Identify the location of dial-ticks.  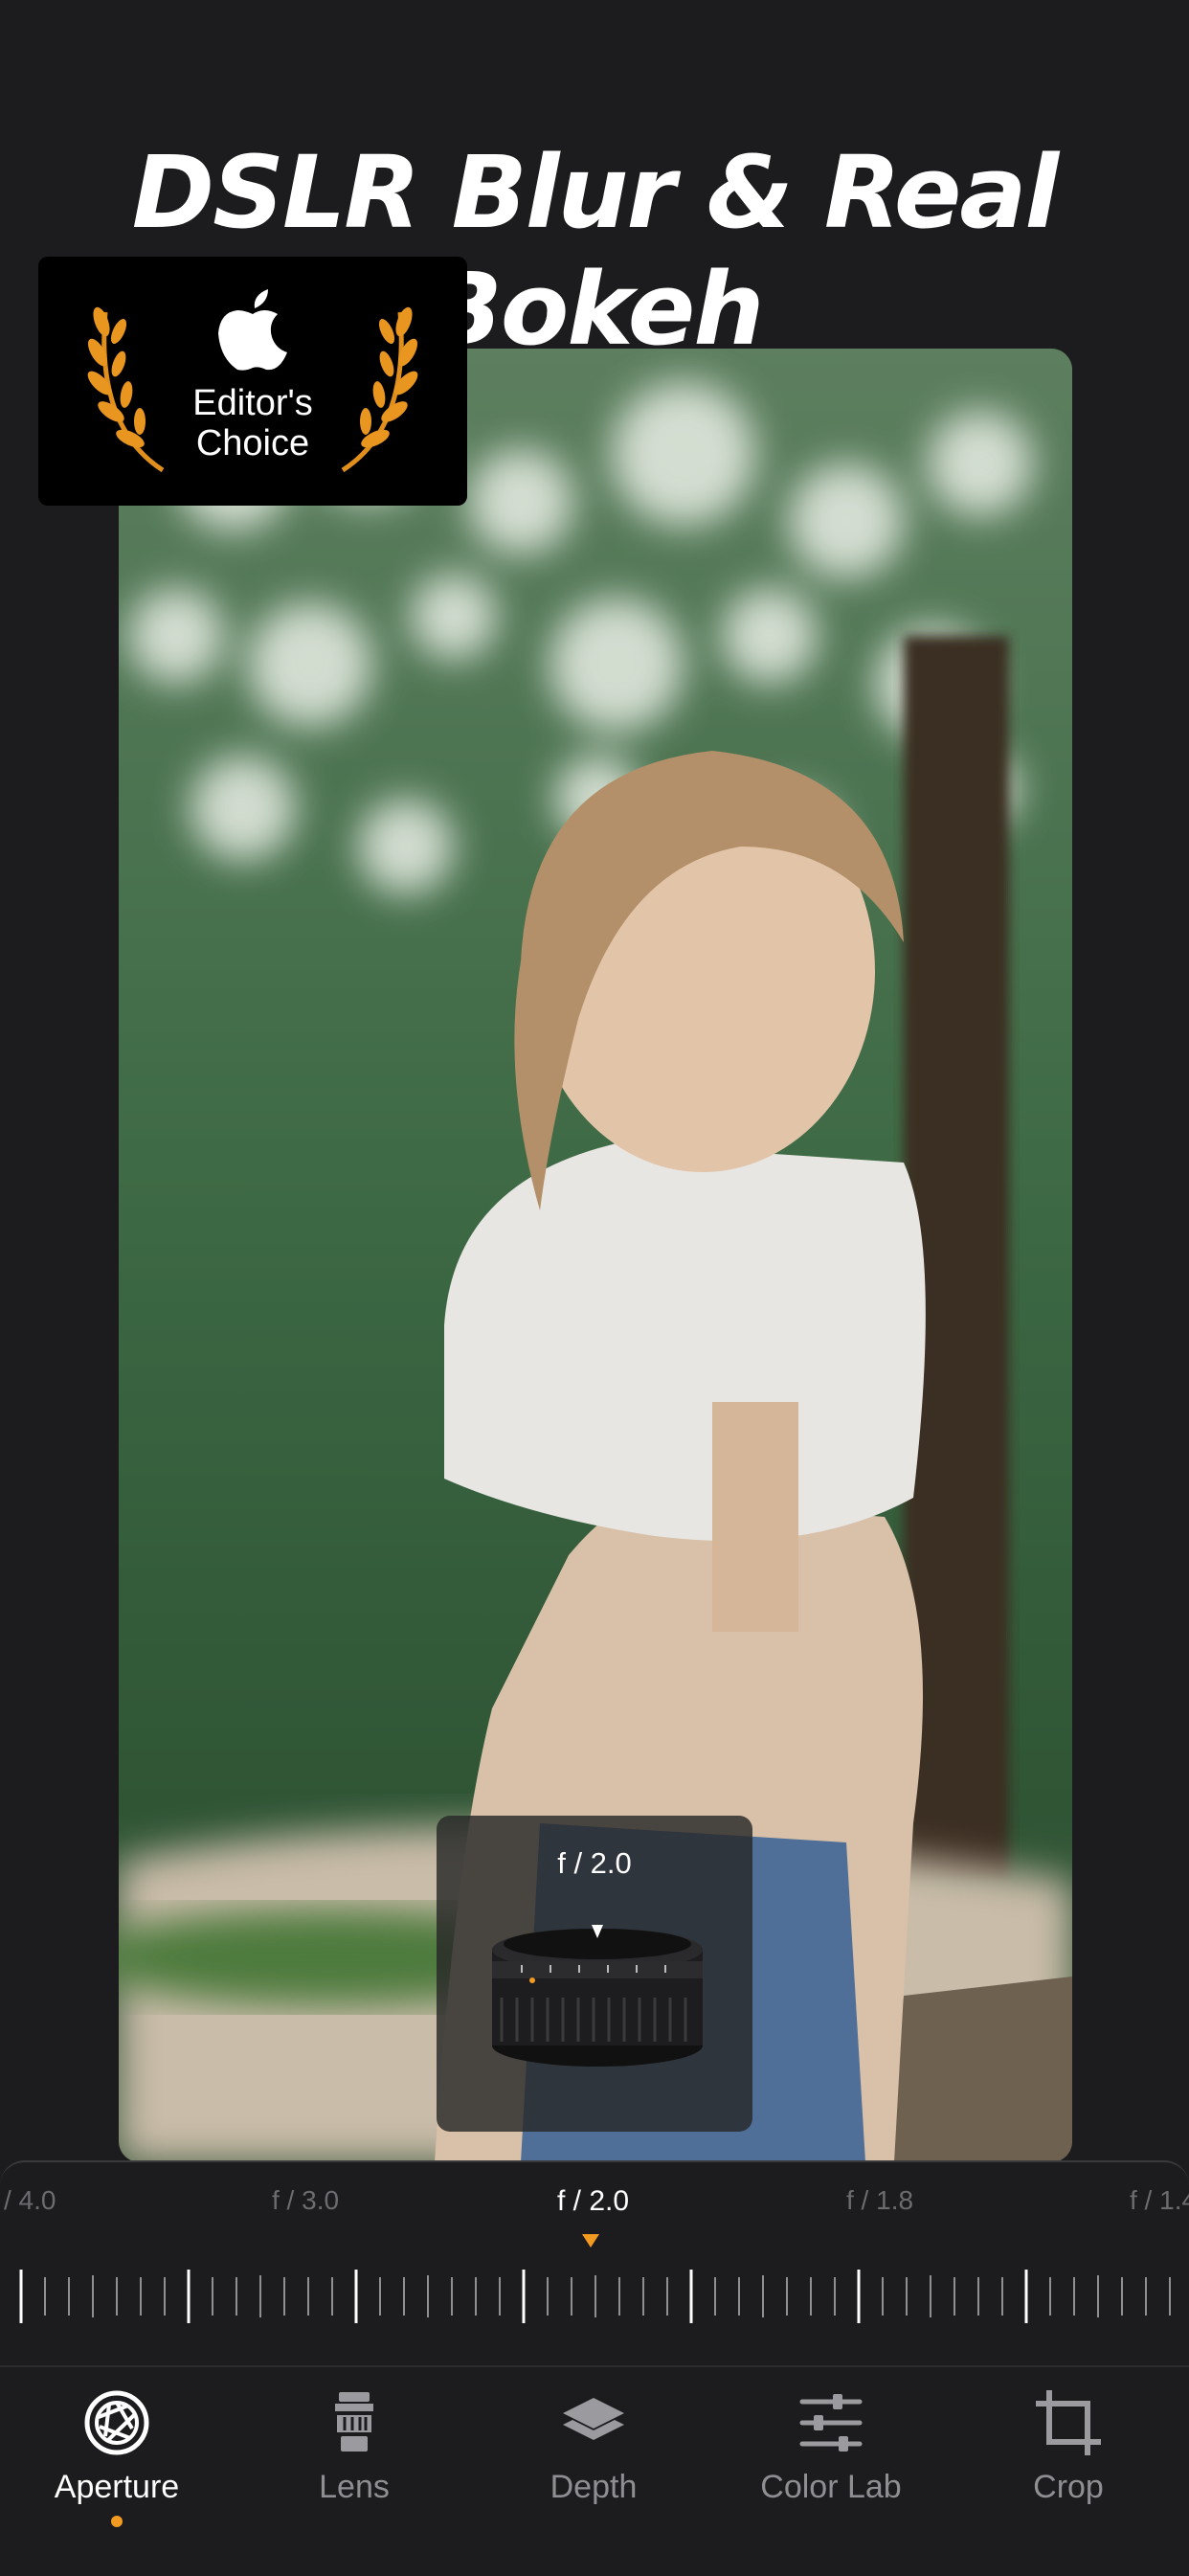
(594, 2296).